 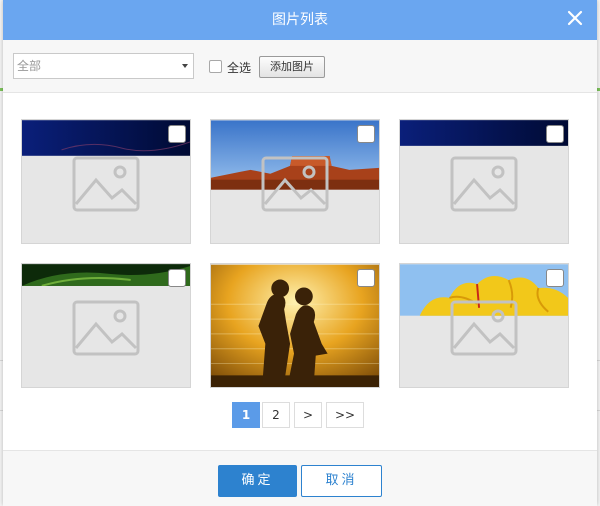 What do you see at coordinates (185, 66) in the screenshot?
I see `chevron-down-icon` at bounding box center [185, 66].